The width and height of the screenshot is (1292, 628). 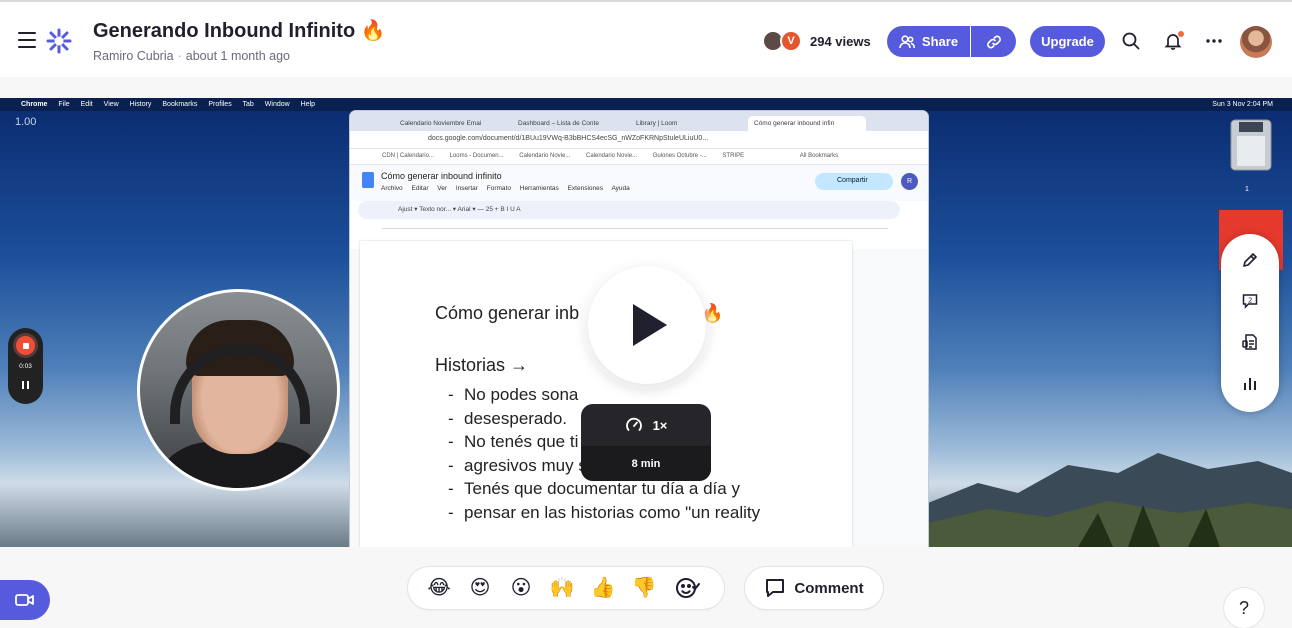 I want to click on mac-menu-item: View, so click(x=111, y=104).